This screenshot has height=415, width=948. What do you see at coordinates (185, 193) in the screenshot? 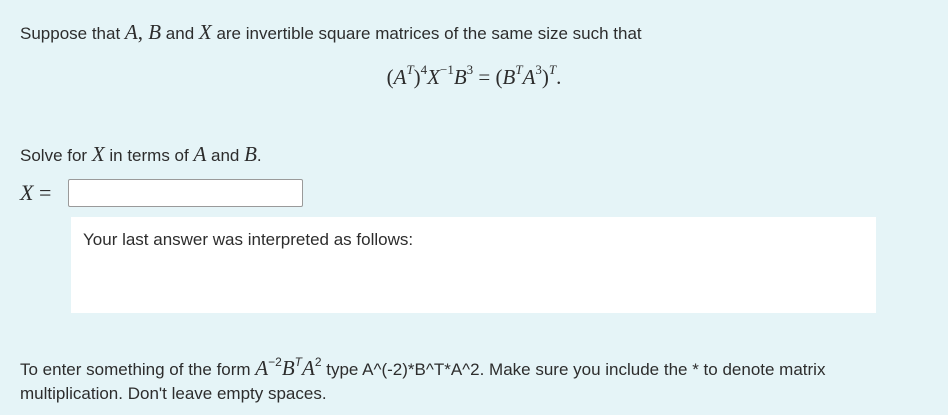
I see `answer-input` at bounding box center [185, 193].